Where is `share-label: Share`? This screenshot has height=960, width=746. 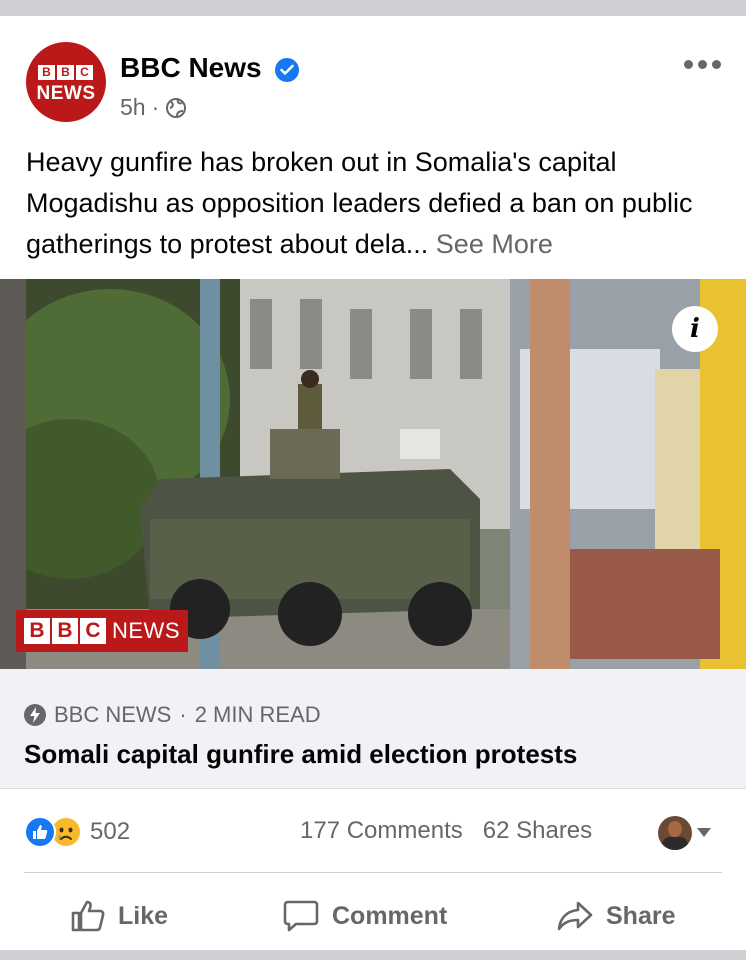 share-label: Share is located at coordinates (641, 915).